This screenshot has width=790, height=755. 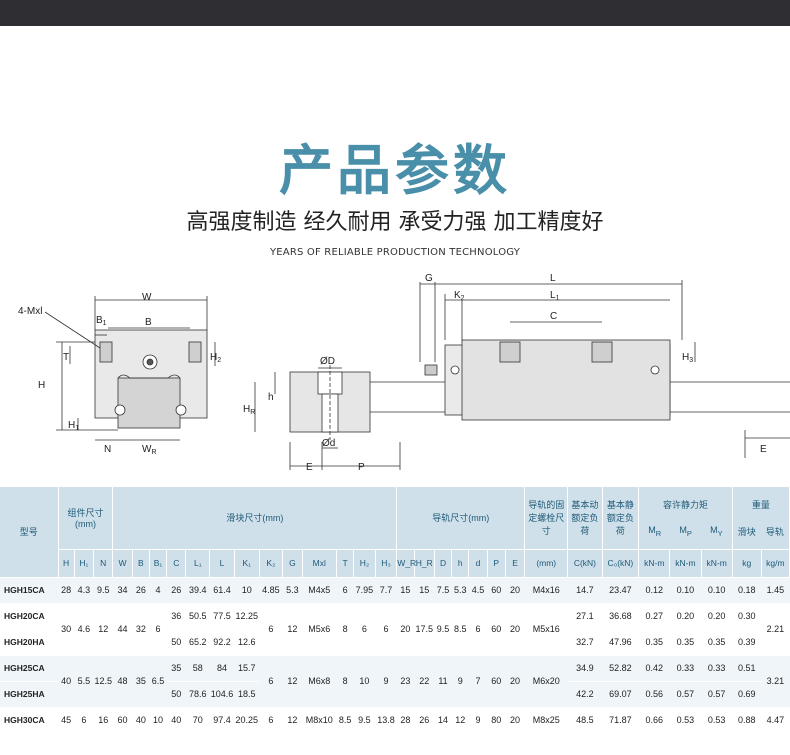 What do you see at coordinates (176, 563) in the screenshot?
I see `sub-header-cell: C` at bounding box center [176, 563].